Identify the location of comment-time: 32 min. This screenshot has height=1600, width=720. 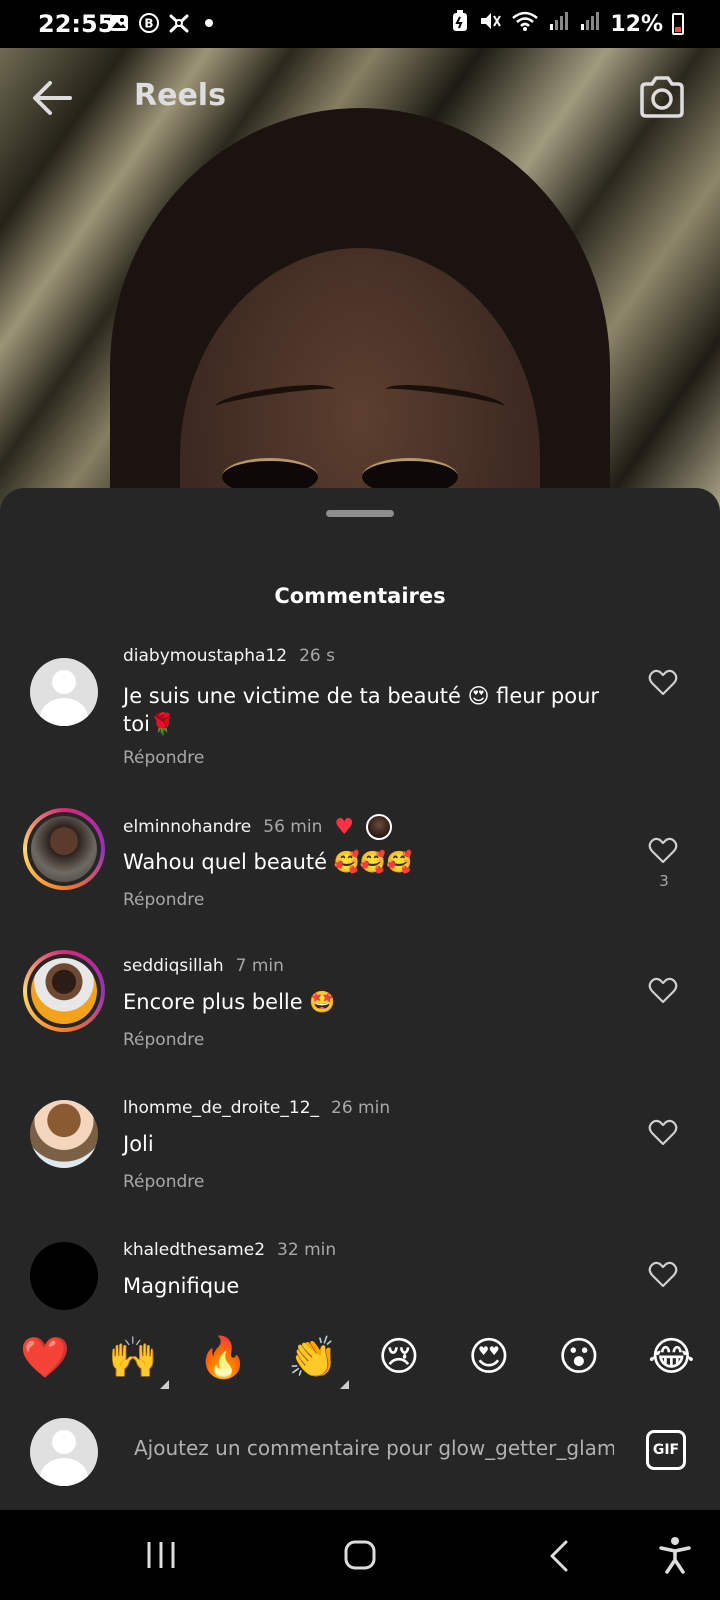
(307, 1250).